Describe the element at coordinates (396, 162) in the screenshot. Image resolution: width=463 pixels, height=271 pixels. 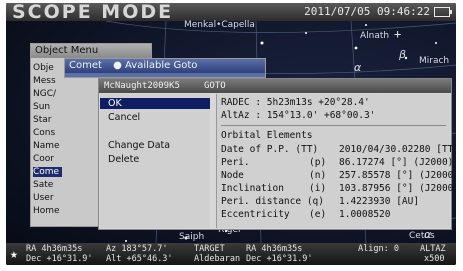
I see `element-value: 86.17274 [°] (J2000)` at that location.